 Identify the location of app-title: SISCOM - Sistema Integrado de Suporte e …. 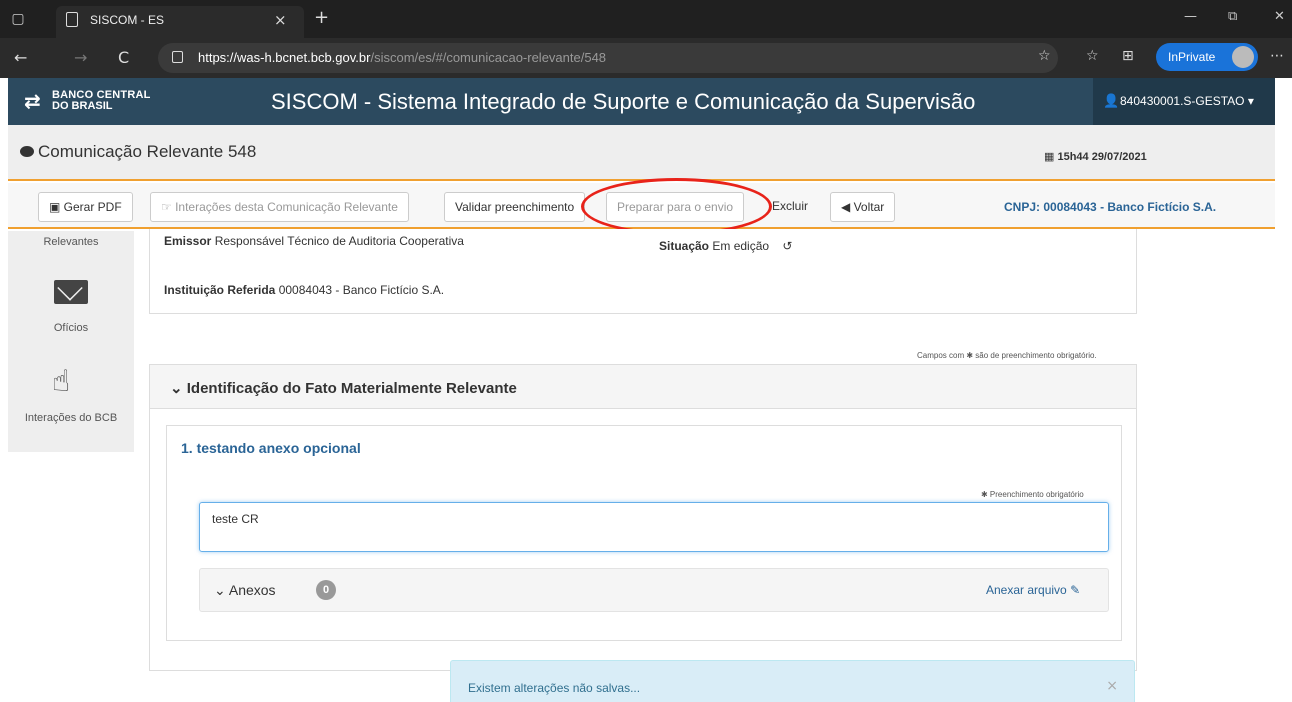
(623, 101).